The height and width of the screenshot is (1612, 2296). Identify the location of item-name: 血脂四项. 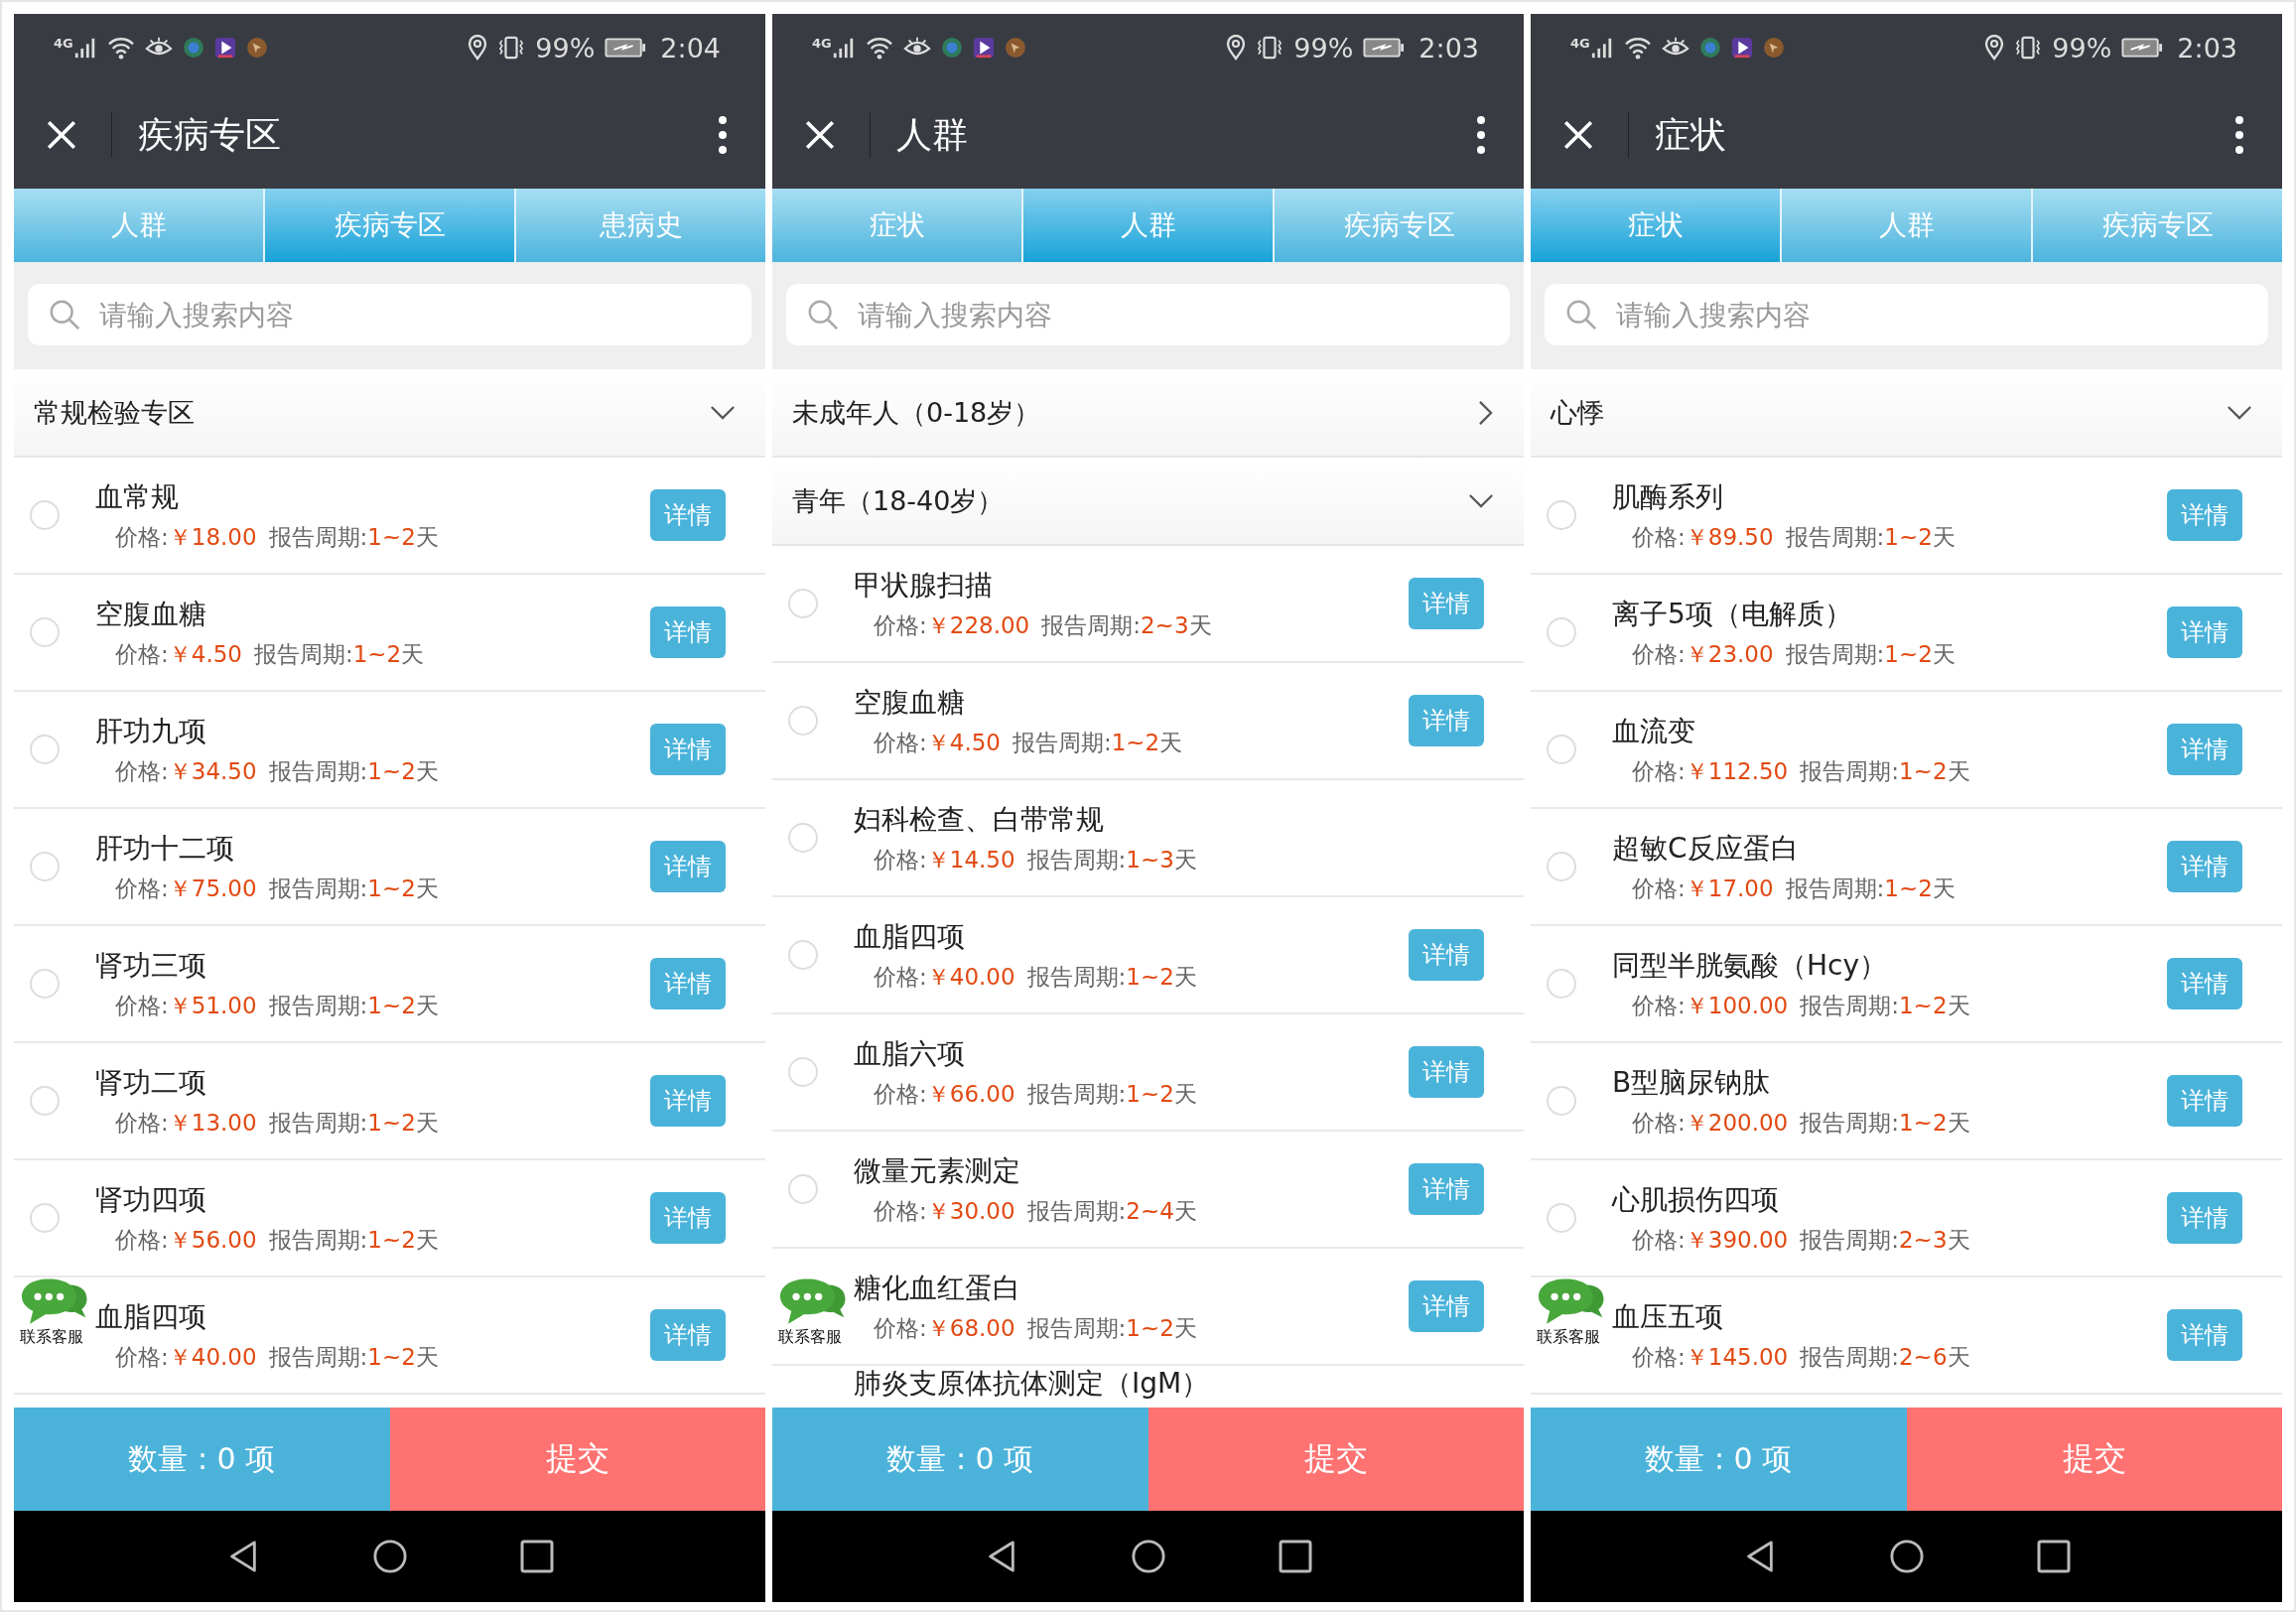
(910, 936).